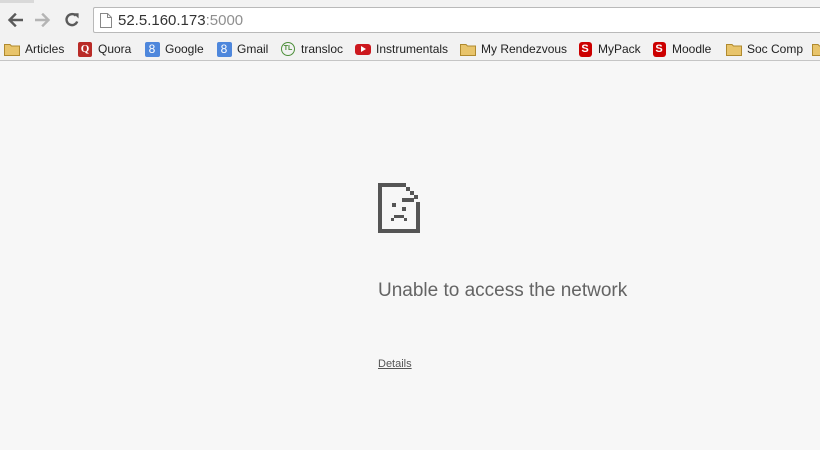 This screenshot has height=450, width=820. I want to click on reload-icon, so click(72, 19).